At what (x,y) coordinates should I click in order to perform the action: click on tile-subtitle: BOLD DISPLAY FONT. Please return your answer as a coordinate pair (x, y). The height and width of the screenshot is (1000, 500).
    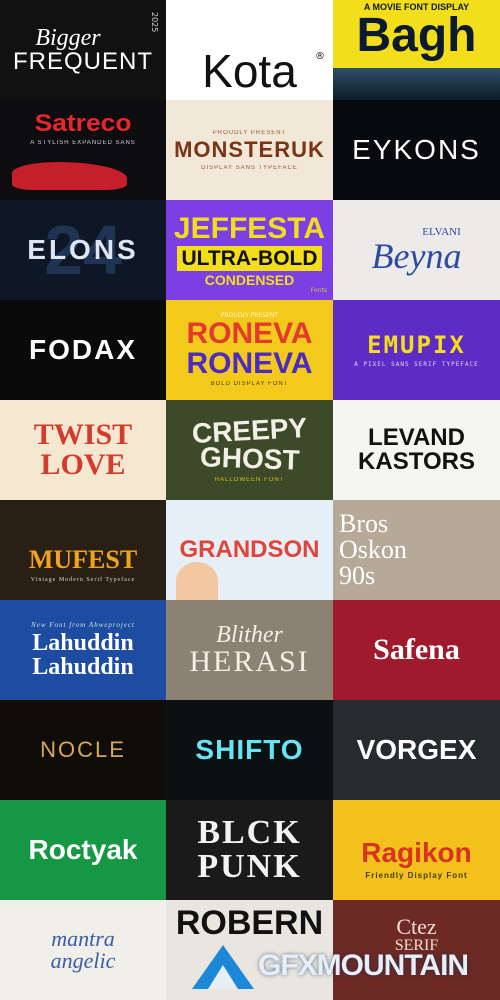
    Looking at the image, I should click on (249, 384).